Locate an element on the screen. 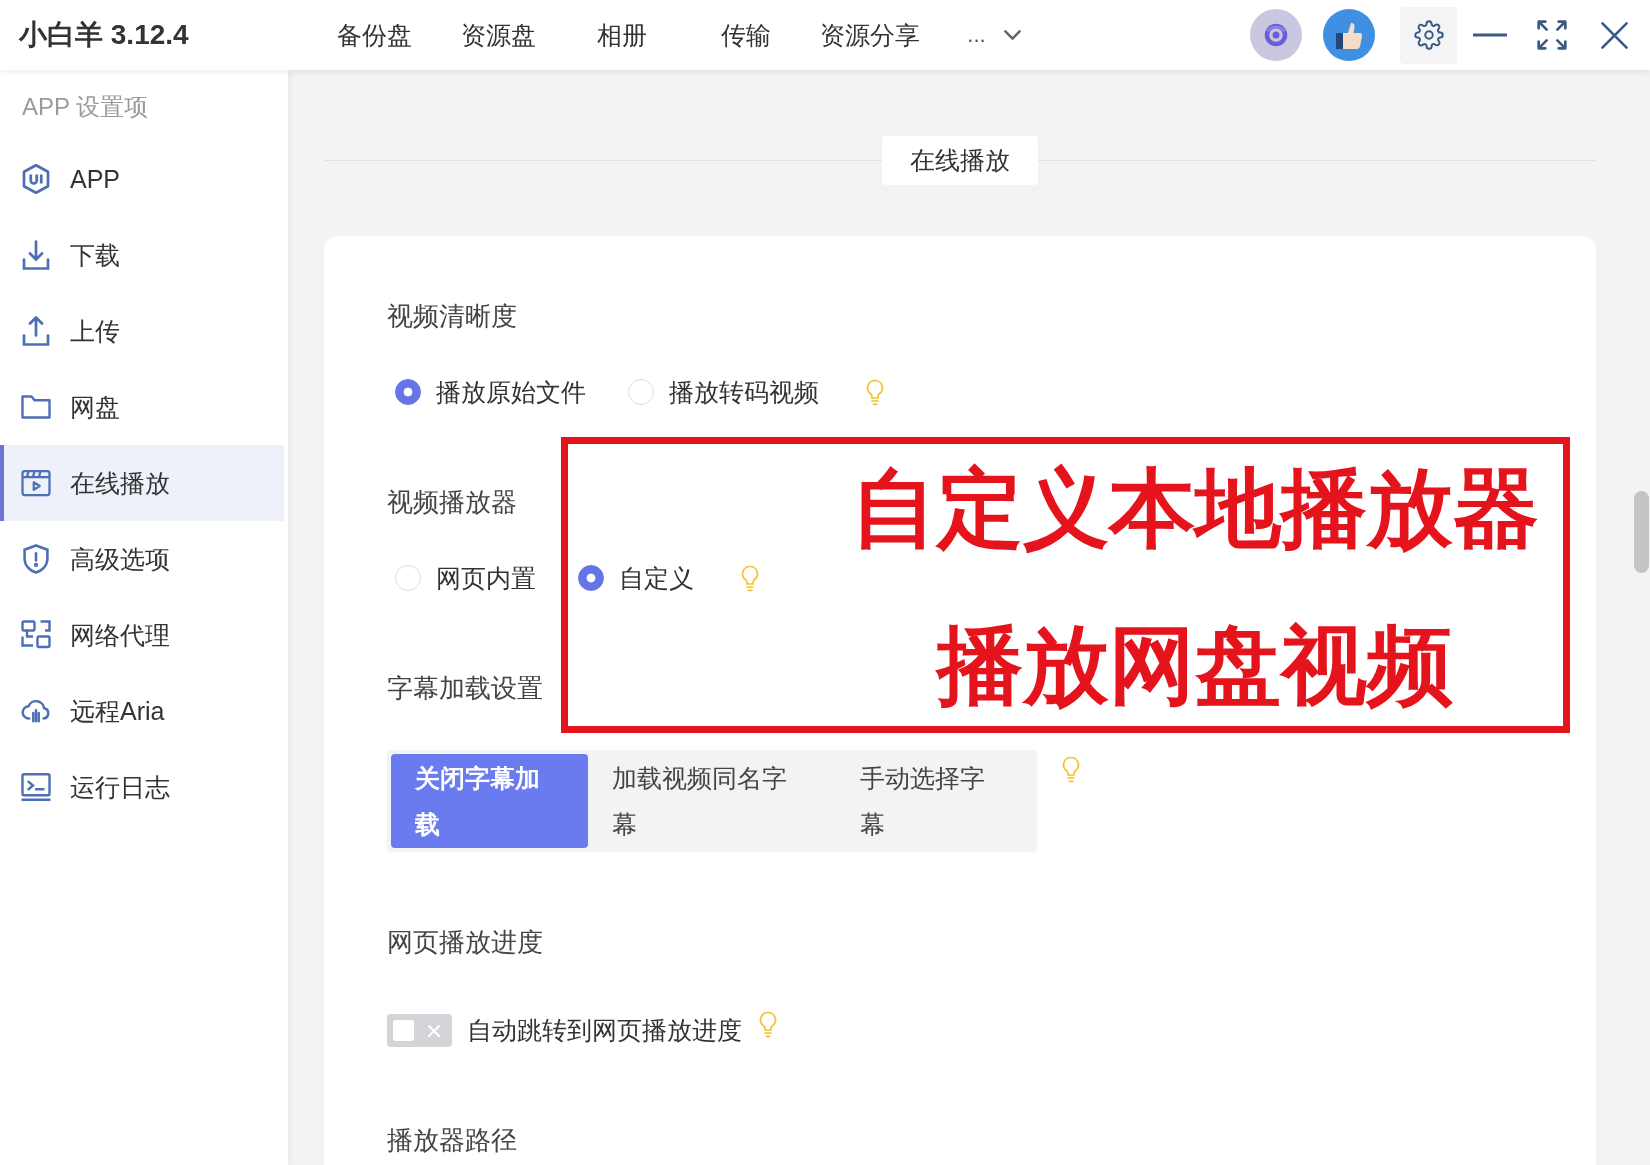 The image size is (1650, 1165). gear-icon is located at coordinates (1428, 35).